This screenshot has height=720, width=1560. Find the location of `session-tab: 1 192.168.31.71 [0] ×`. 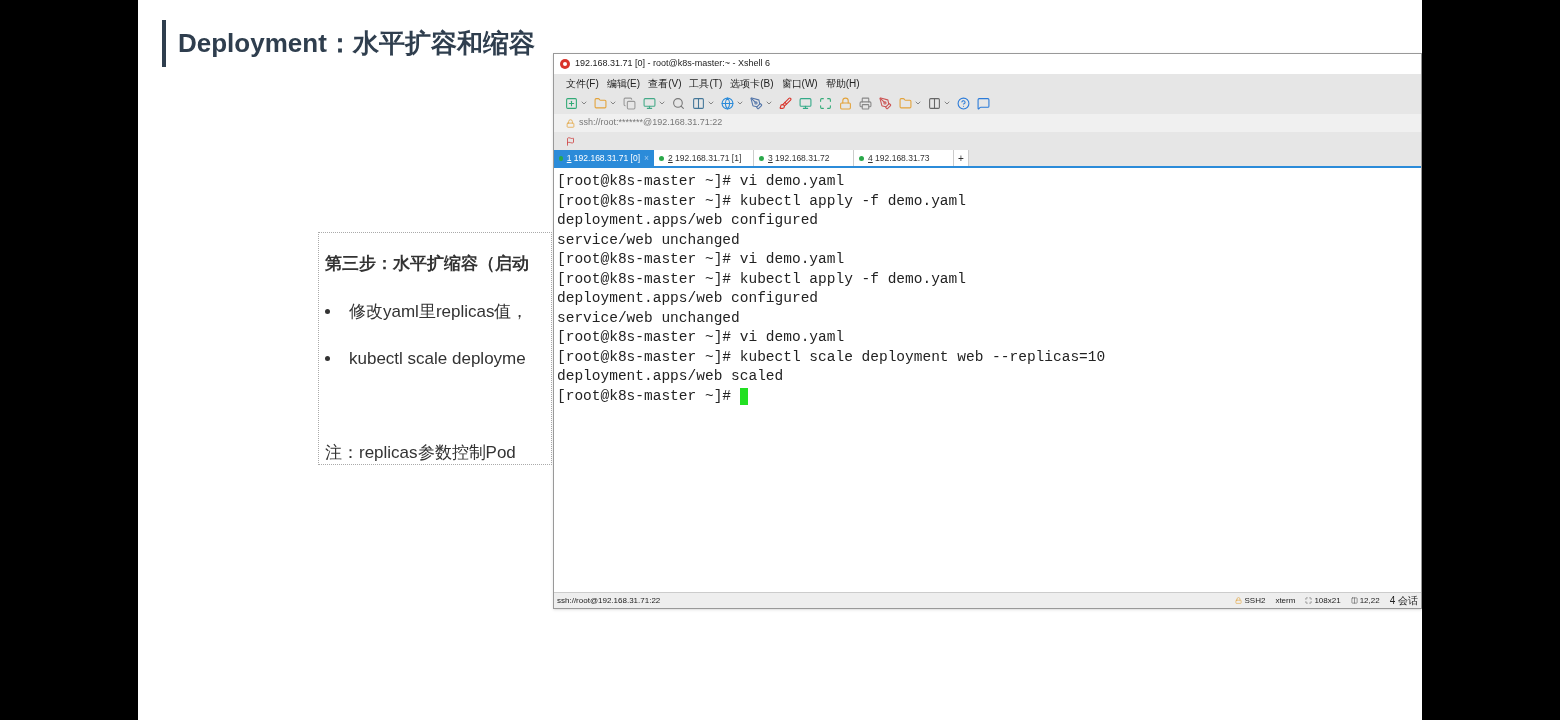

session-tab: 1 192.168.31.71 [0] × is located at coordinates (604, 158).